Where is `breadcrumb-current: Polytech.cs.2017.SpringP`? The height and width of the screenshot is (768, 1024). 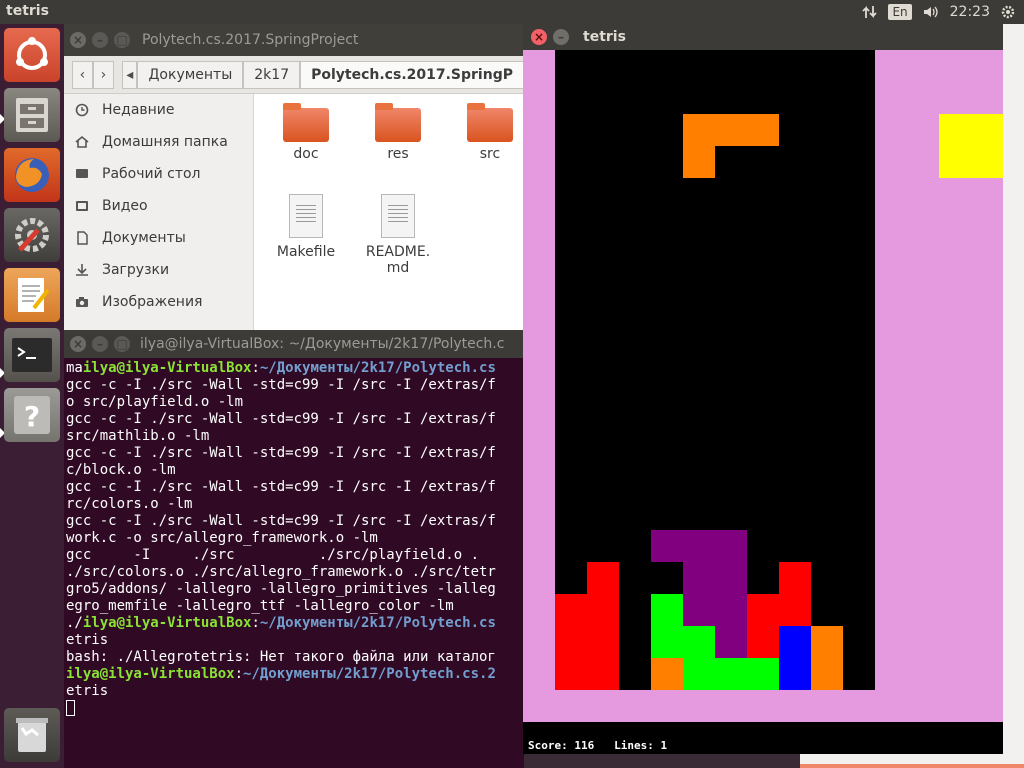 breadcrumb-current: Polytech.cs.2017.SpringP is located at coordinates (412, 74).